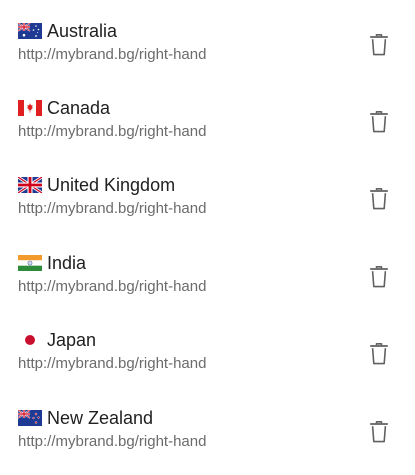 The width and height of the screenshot is (415, 475). What do you see at coordinates (79, 108) in the screenshot?
I see `country-name: Canada` at bounding box center [79, 108].